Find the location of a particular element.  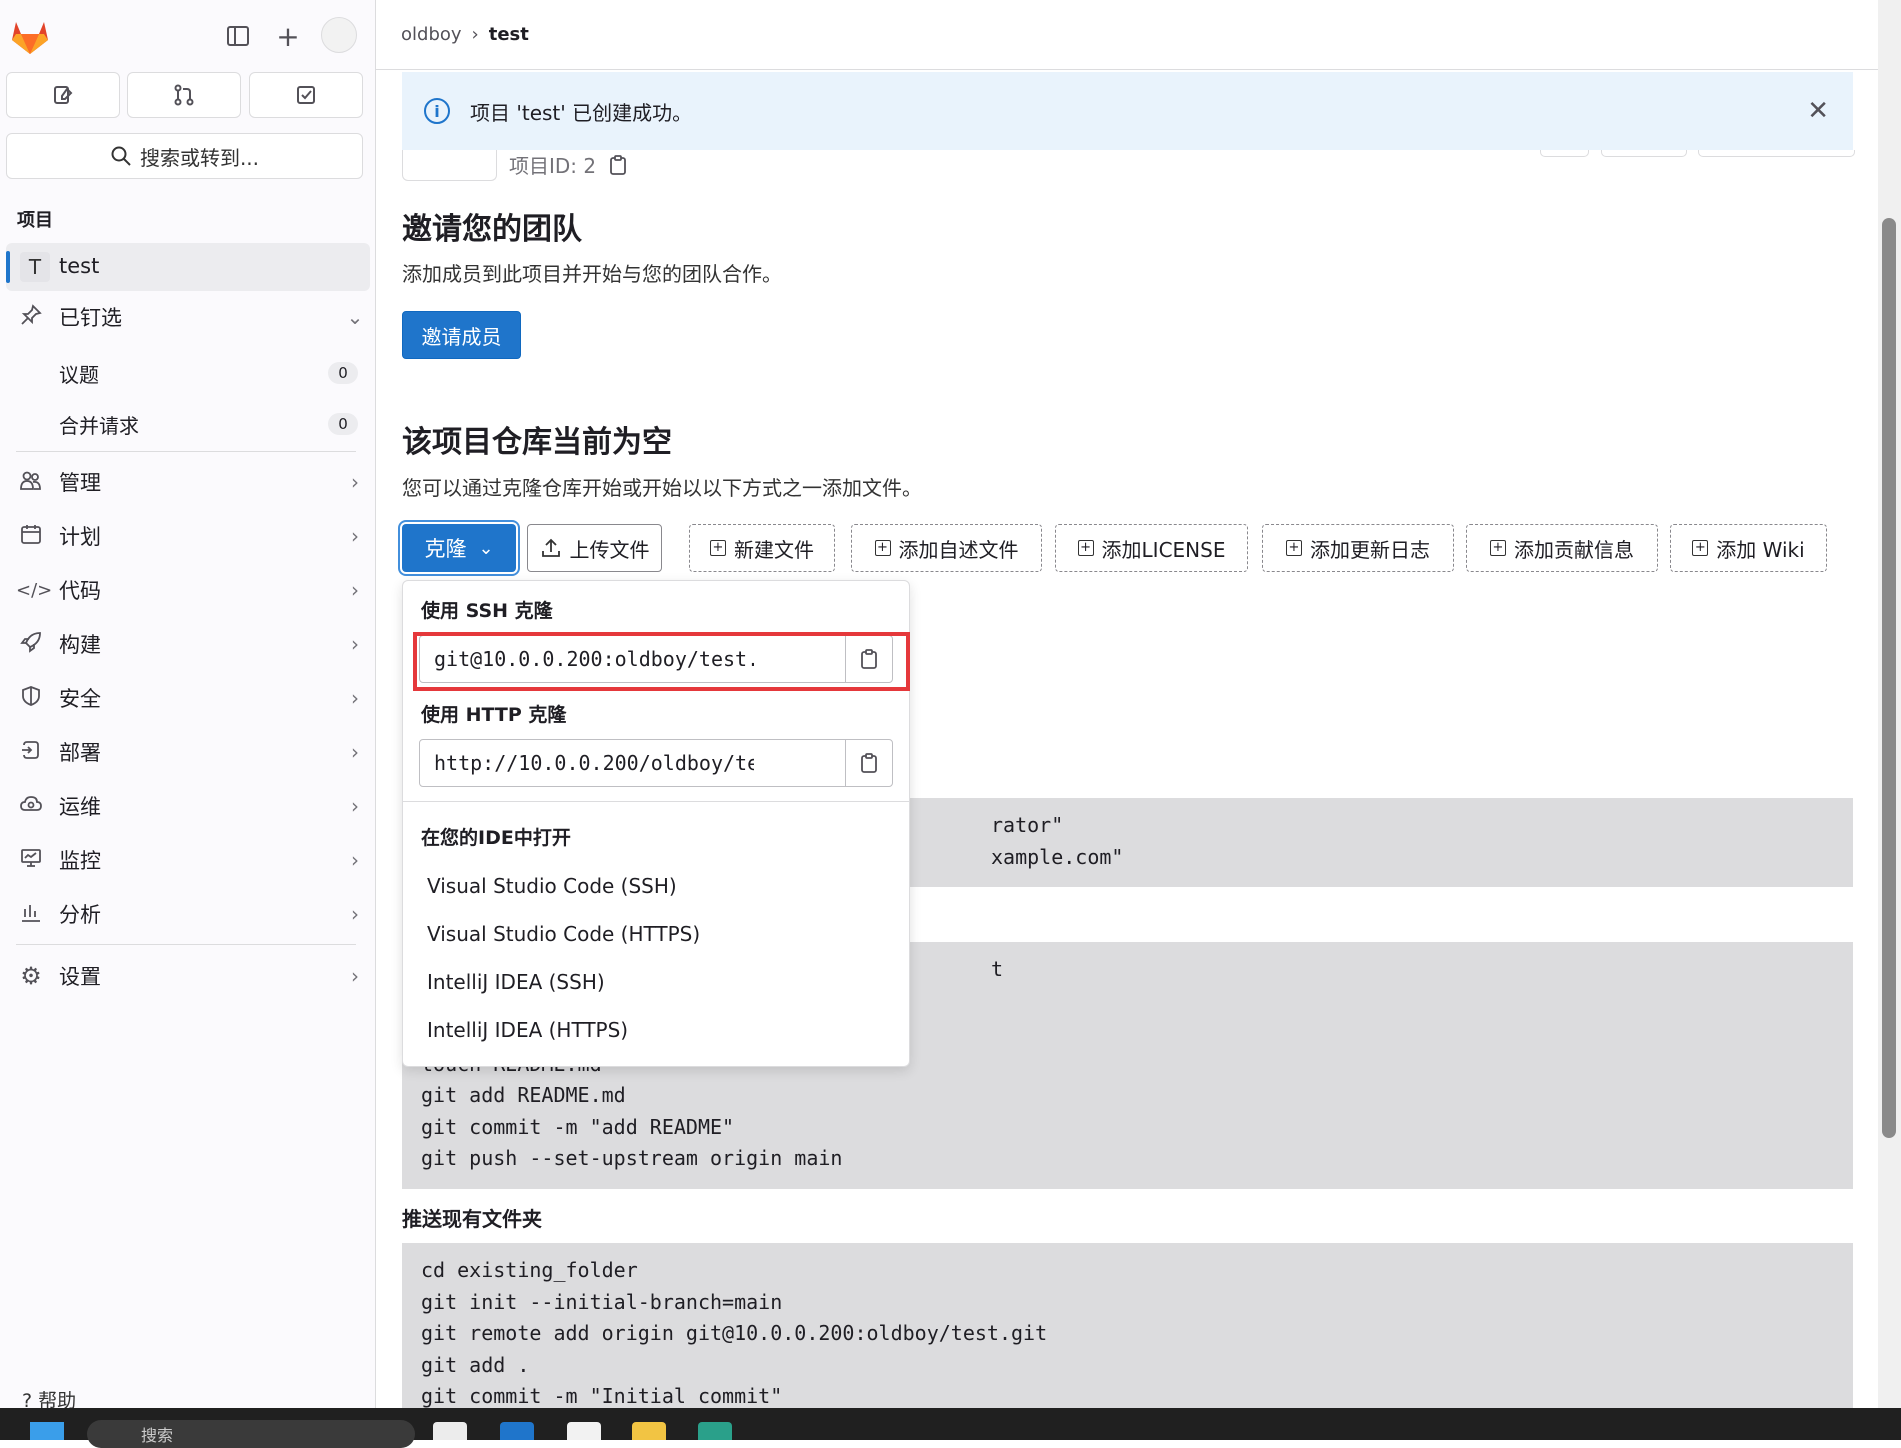

close-icon: ✕ is located at coordinates (1818, 111).